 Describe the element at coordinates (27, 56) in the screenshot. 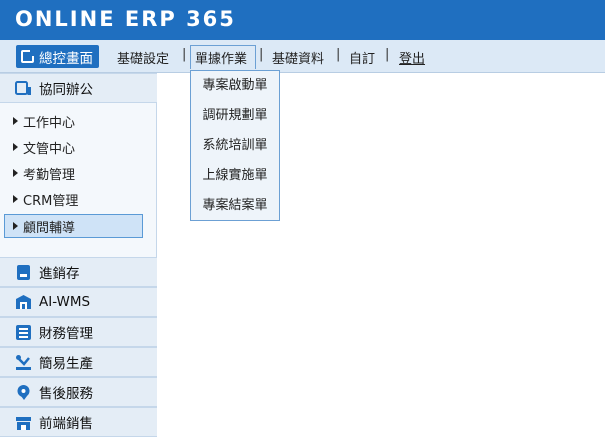

I see `dashboard-icon` at that location.